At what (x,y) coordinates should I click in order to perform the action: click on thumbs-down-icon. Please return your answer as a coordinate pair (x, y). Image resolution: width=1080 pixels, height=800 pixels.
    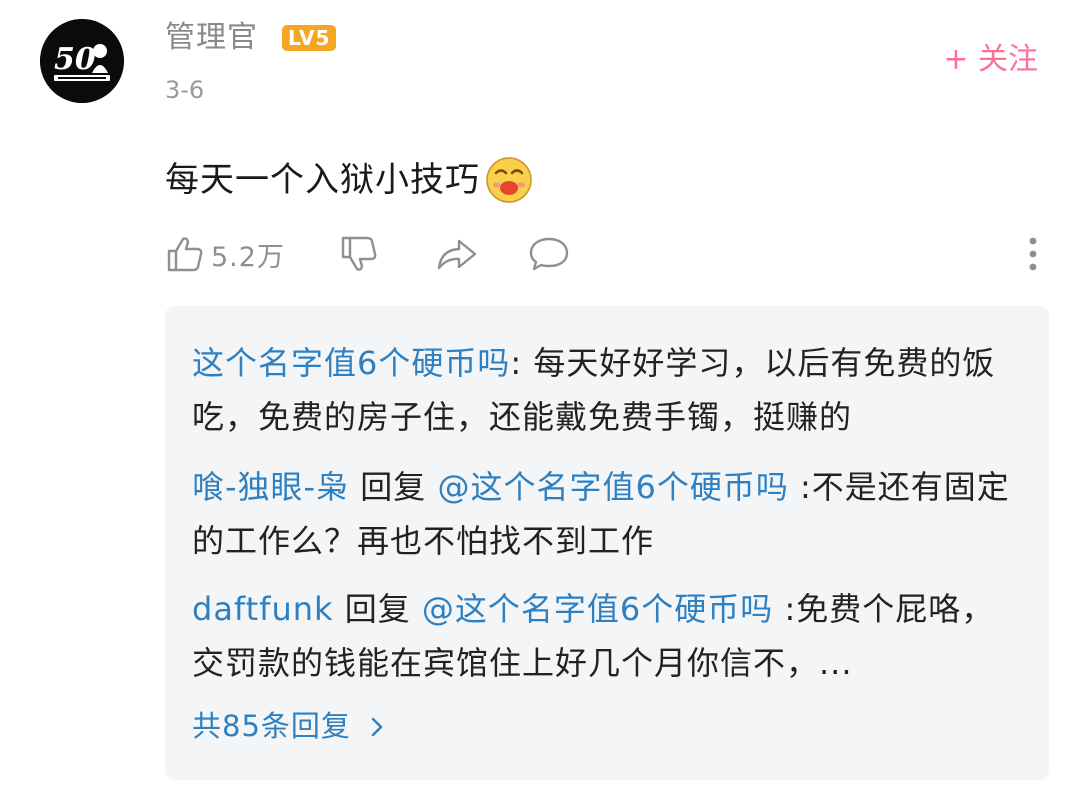
    Looking at the image, I should click on (359, 253).